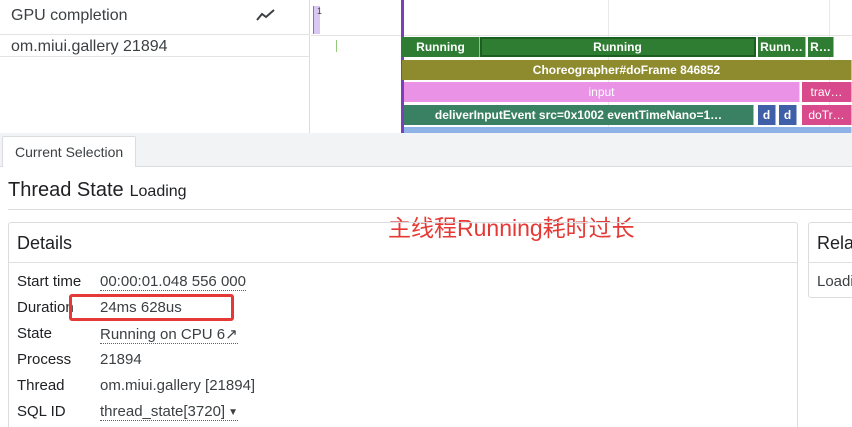 Image resolution: width=852 pixels, height=427 pixels. What do you see at coordinates (397, 385) in the screenshot?
I see `detail-row-thread: Thread om.miui.gallery [21894]` at bounding box center [397, 385].